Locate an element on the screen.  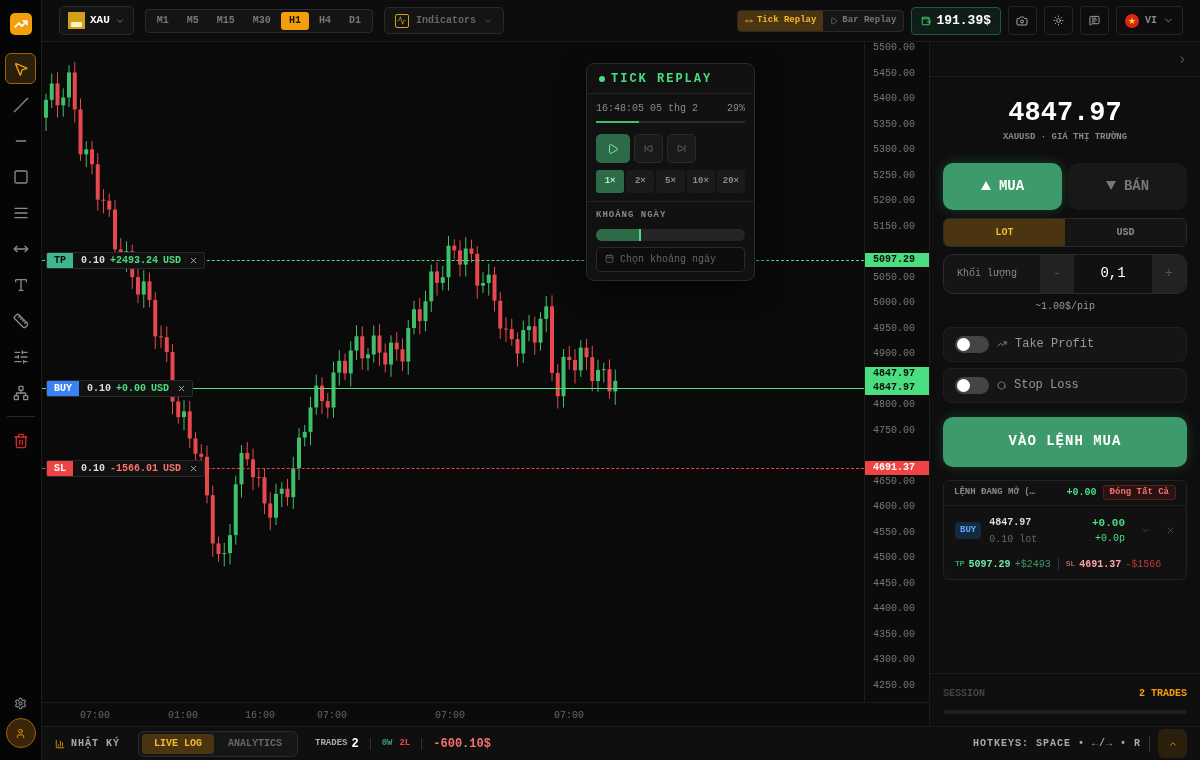
timeframe-tab: M30 is located at coordinates (261, 20).